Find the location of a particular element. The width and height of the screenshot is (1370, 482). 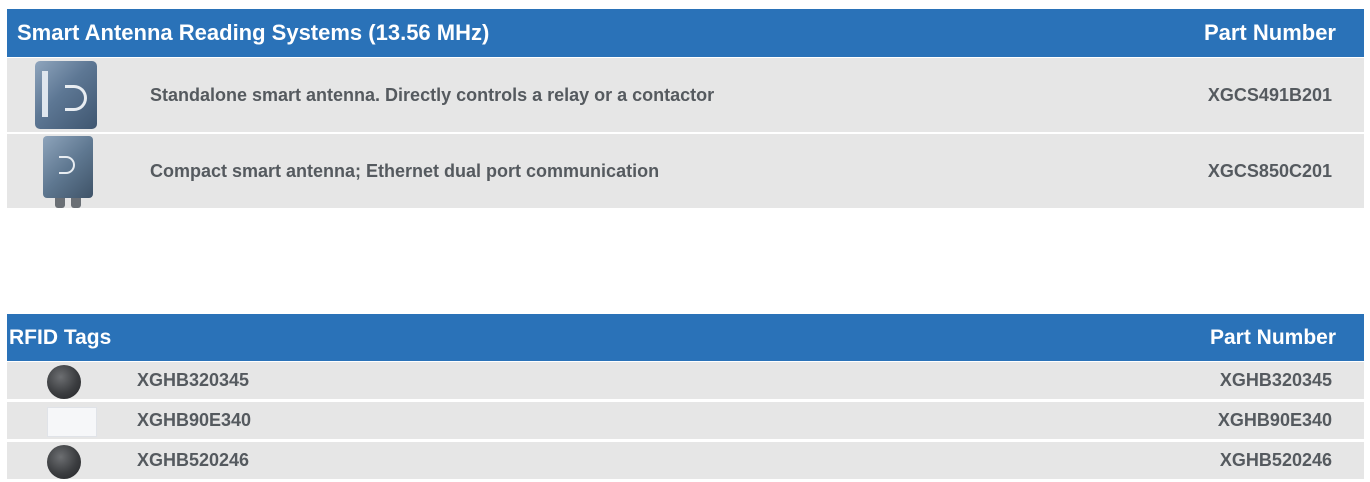

product-description: XGHB520246 is located at coordinates (193, 460).